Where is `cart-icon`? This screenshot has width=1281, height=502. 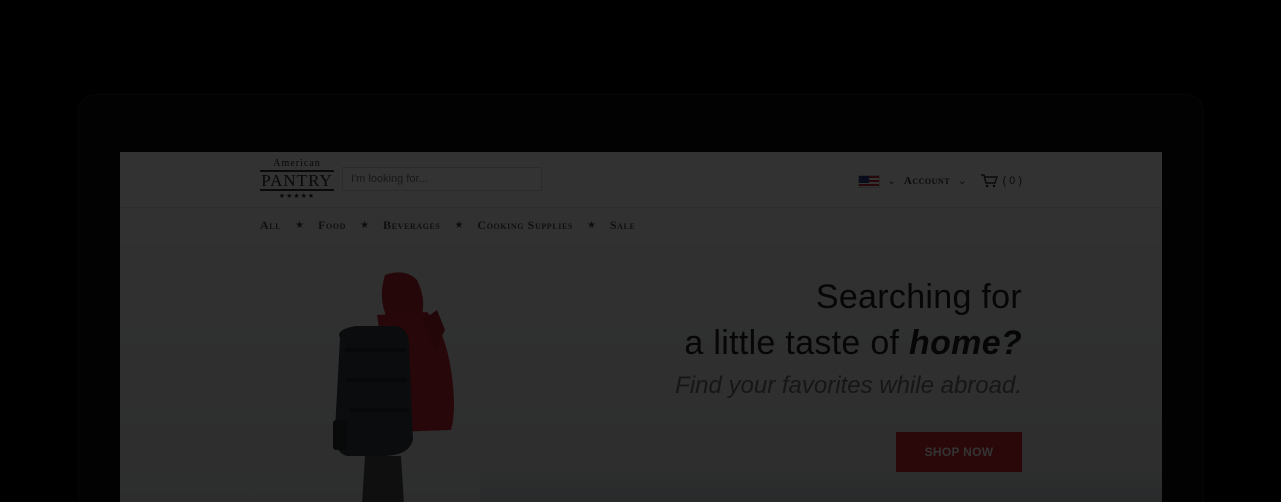 cart-icon is located at coordinates (990, 181).